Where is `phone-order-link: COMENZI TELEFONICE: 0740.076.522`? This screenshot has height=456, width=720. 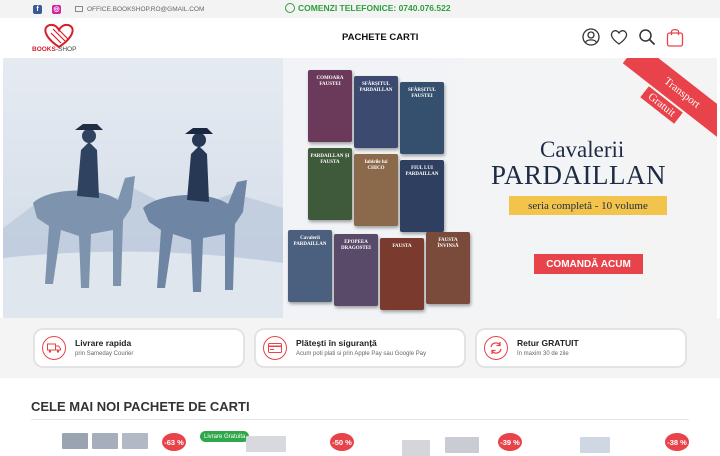 phone-order-link: COMENZI TELEFONICE: 0740.076.522 is located at coordinates (368, 8).